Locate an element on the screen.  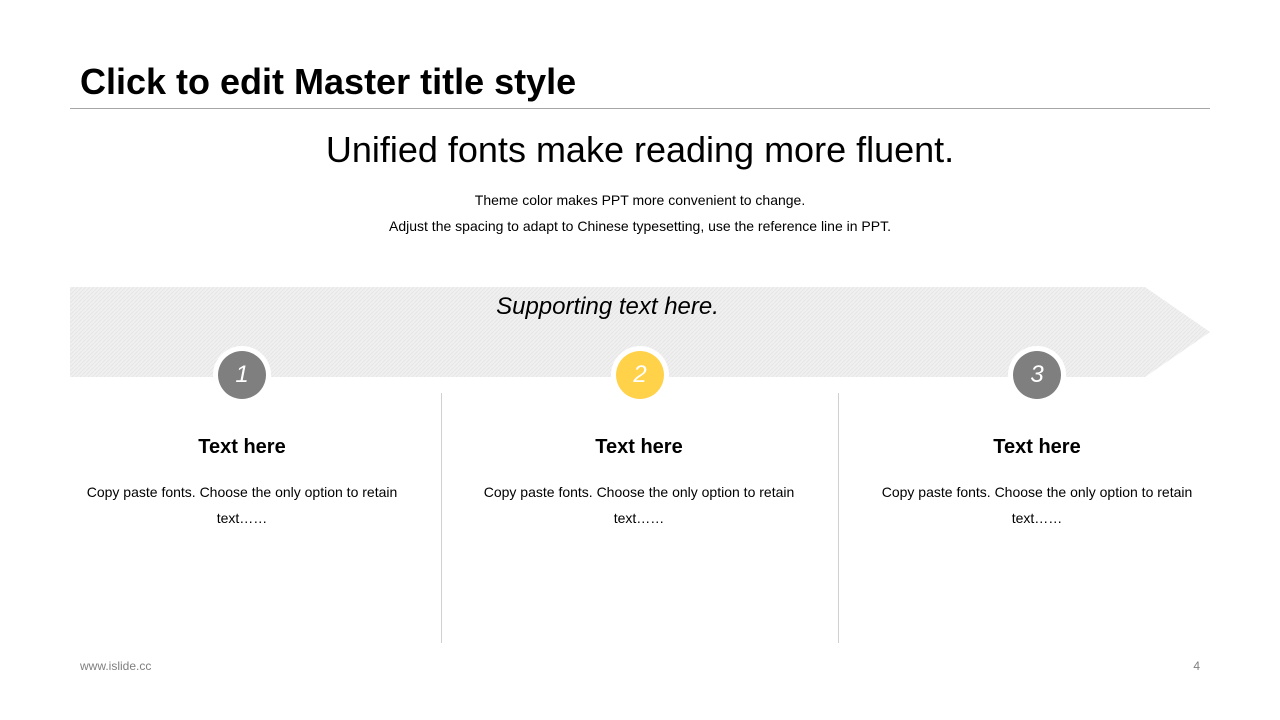
title-divider is located at coordinates (640, 108).